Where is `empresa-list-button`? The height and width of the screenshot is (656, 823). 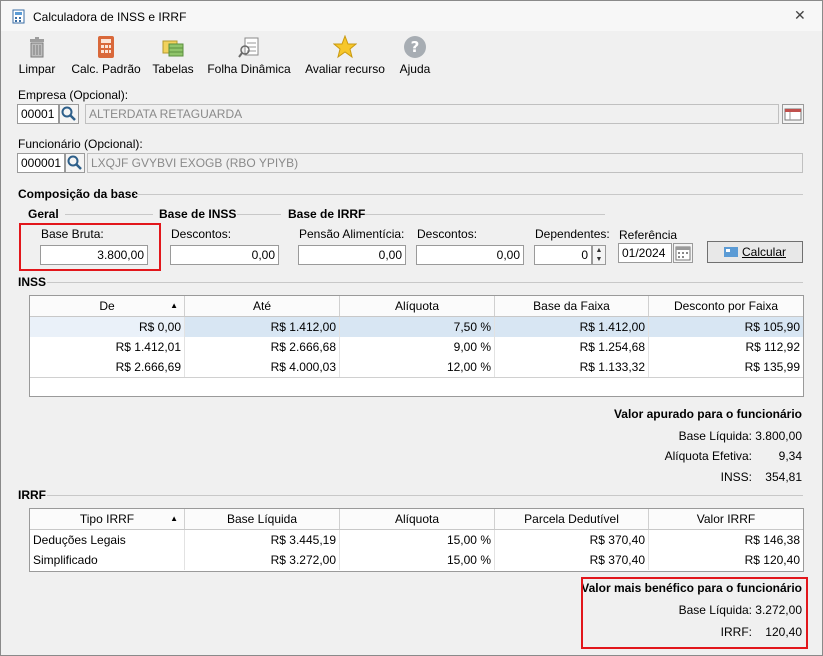 empresa-list-button is located at coordinates (793, 114).